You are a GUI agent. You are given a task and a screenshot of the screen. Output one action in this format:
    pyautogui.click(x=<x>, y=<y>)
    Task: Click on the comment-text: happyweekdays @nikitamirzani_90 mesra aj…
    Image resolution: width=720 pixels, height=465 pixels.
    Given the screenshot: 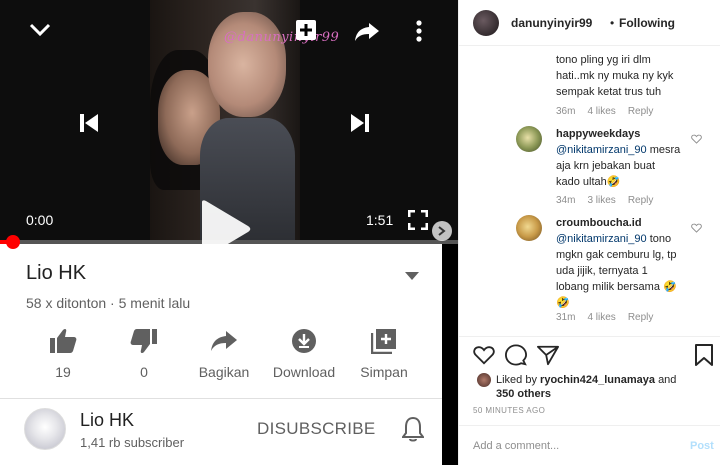 What is the action you would take?
    pyautogui.click(x=618, y=158)
    